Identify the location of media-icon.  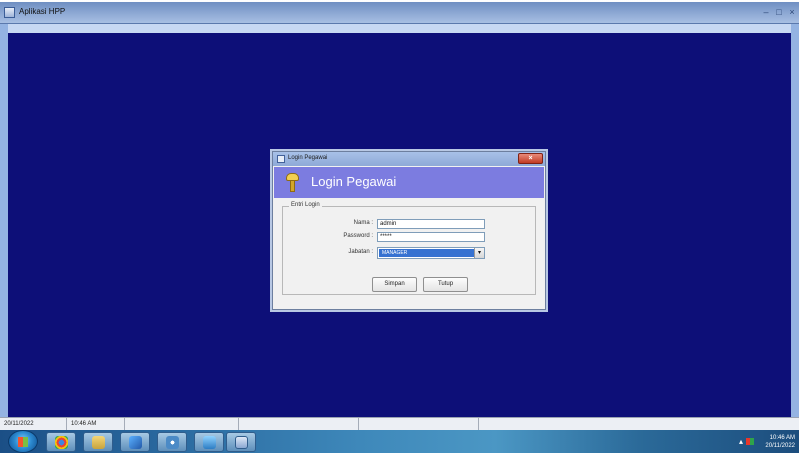
(172, 442).